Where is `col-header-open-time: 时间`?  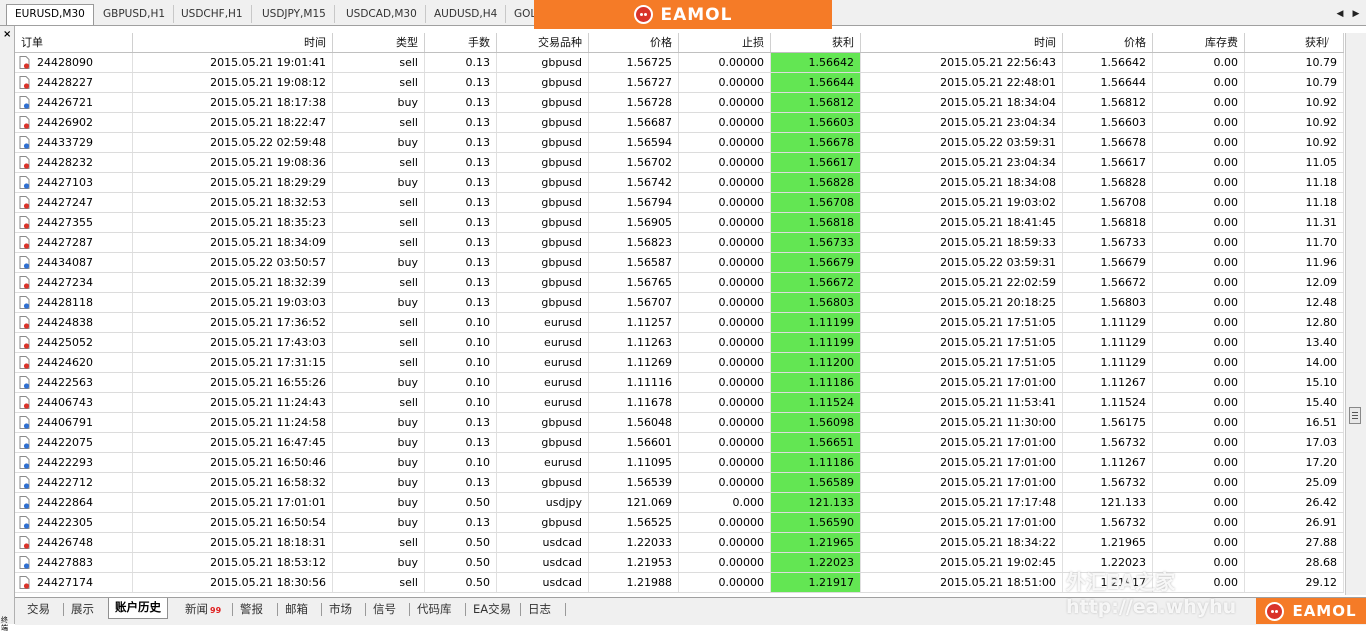
col-header-open-time: 时间 is located at coordinates (233, 42).